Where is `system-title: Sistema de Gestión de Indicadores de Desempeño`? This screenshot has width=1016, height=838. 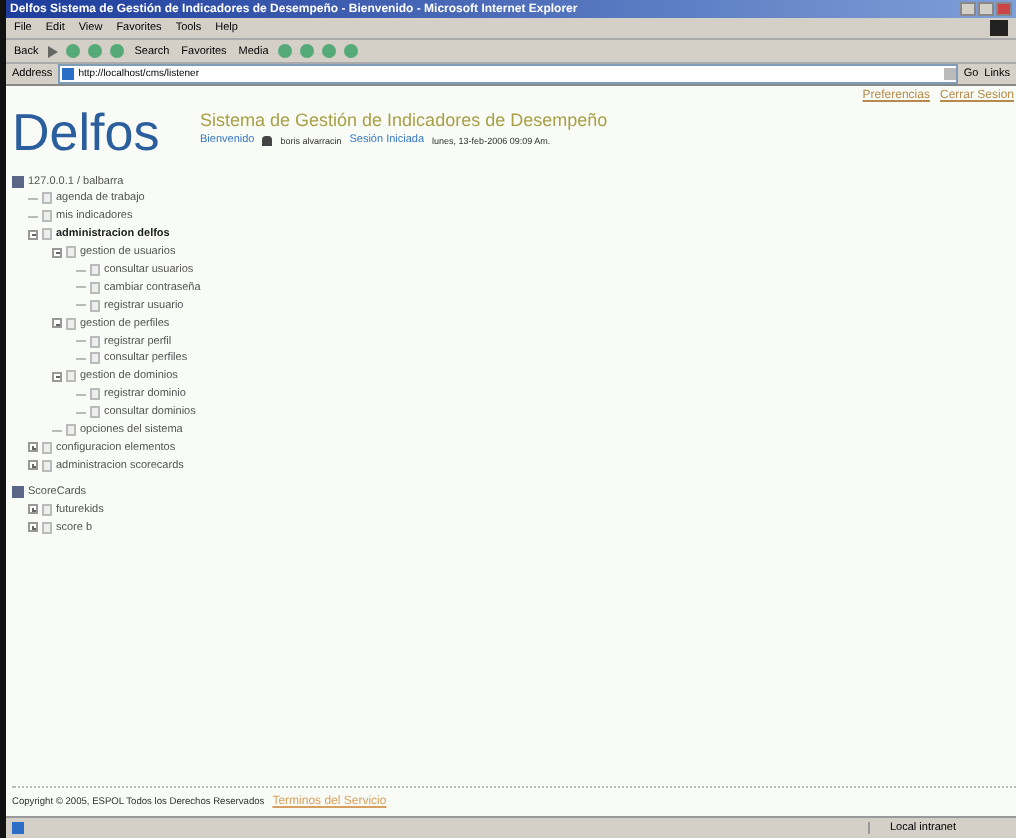
system-title: Sistema de Gestión de Indicadores de Desempeño is located at coordinates (404, 120).